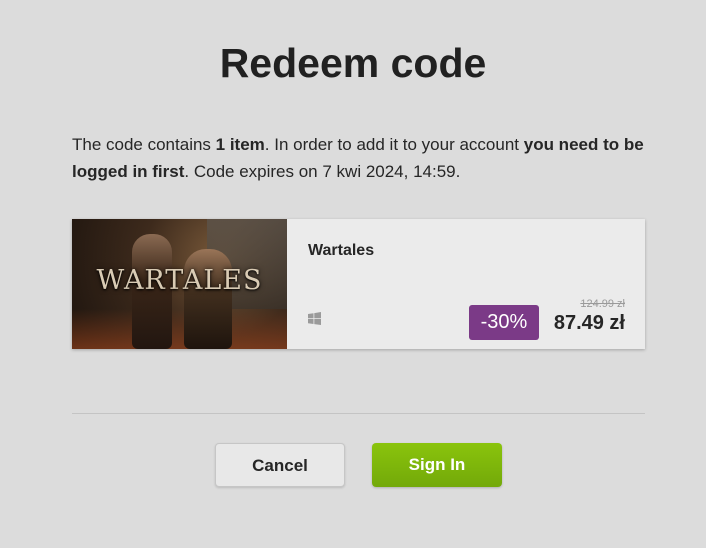  What do you see at coordinates (240, 144) in the screenshot?
I see `item-count: 1 item` at bounding box center [240, 144].